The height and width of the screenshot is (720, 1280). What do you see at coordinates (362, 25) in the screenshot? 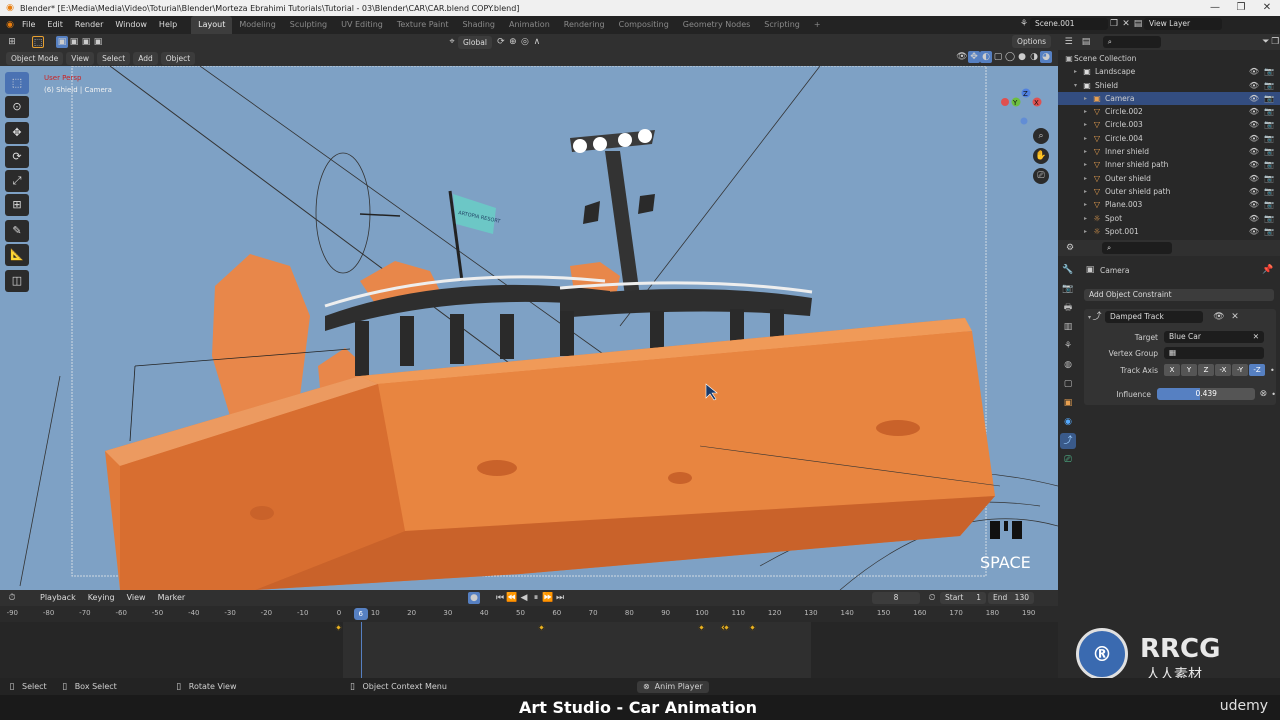
I see `tab-uv-editing: UV Editing` at bounding box center [362, 25].